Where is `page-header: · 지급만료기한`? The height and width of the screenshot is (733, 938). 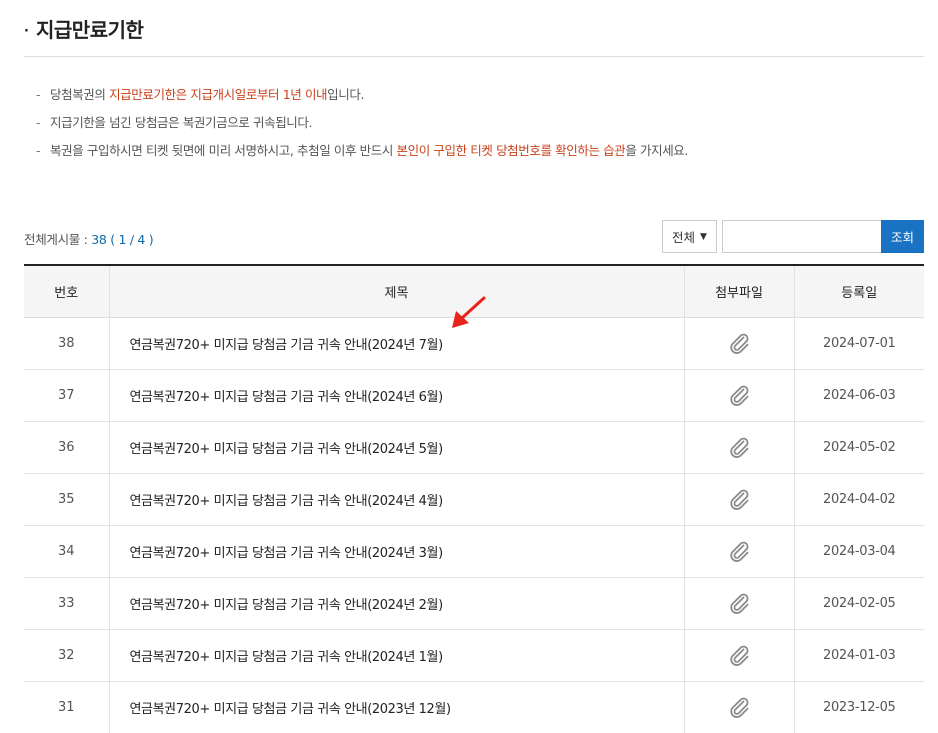 page-header: · 지급만료기한 is located at coordinates (474, 35).